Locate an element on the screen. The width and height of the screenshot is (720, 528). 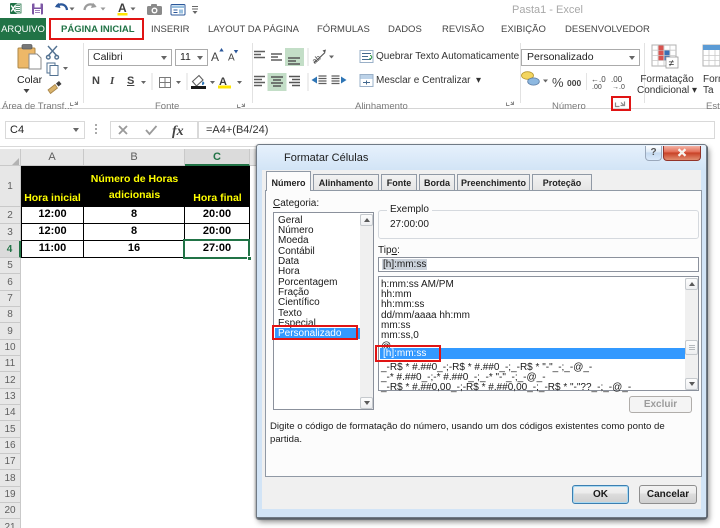
svg-text: ab is located at coordinates (316, 59).